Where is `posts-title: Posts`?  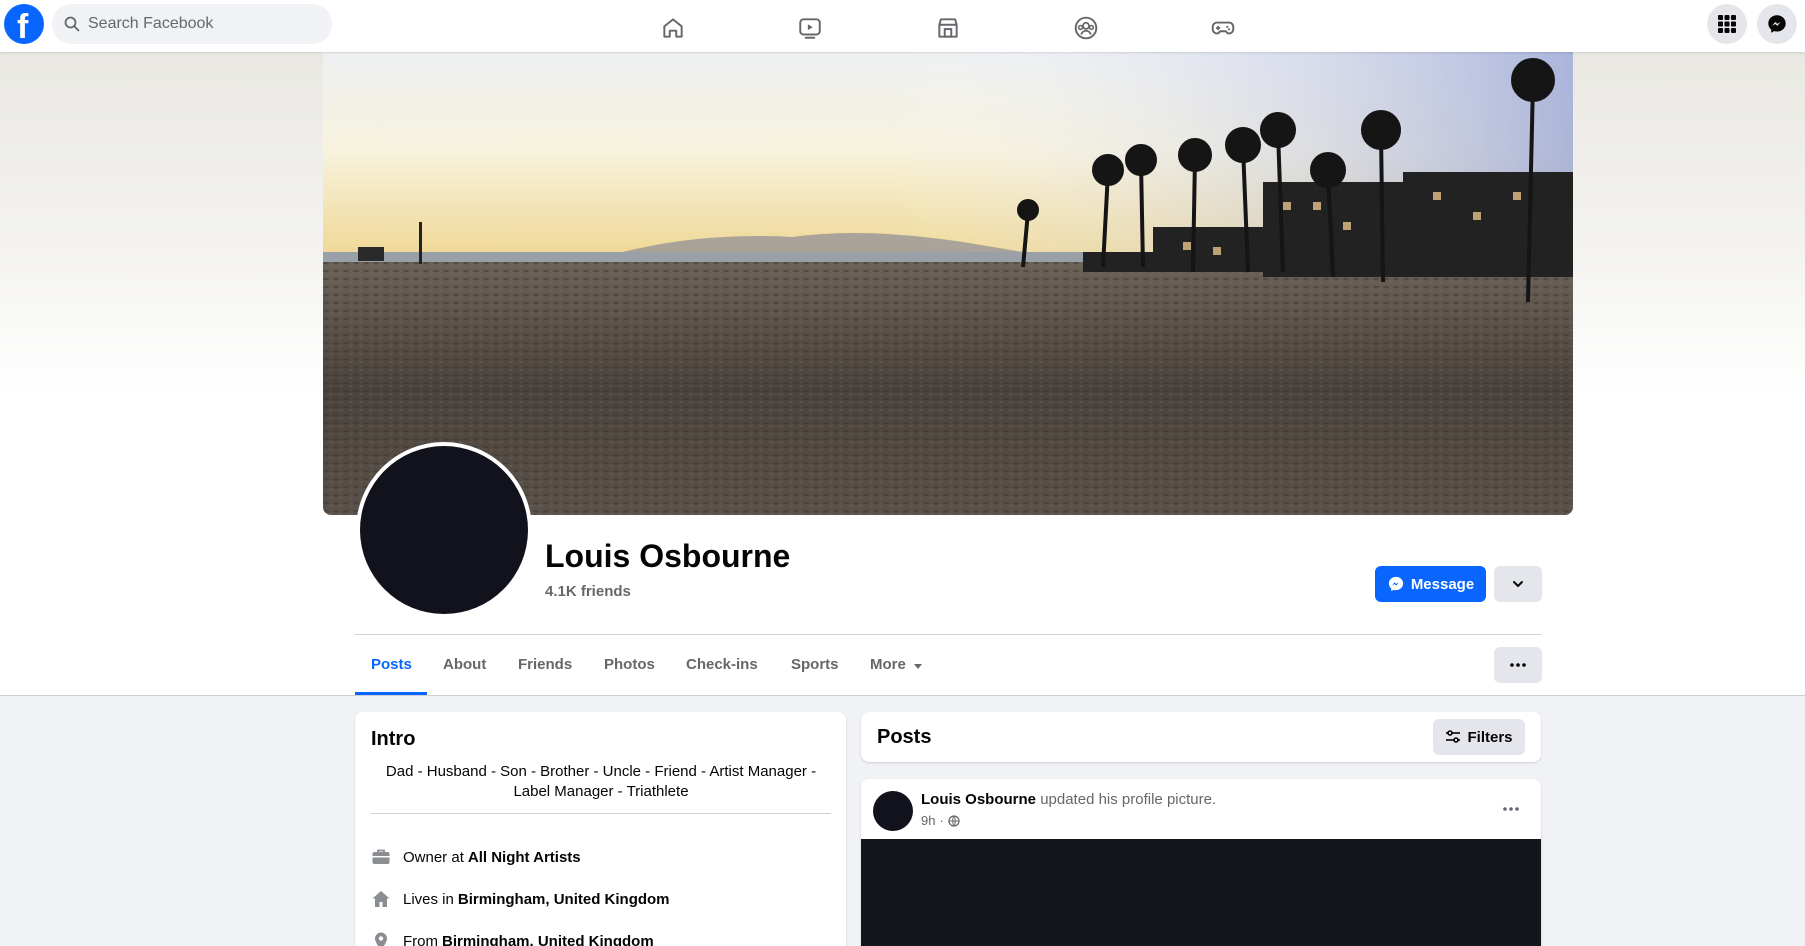 posts-title: Posts is located at coordinates (904, 737).